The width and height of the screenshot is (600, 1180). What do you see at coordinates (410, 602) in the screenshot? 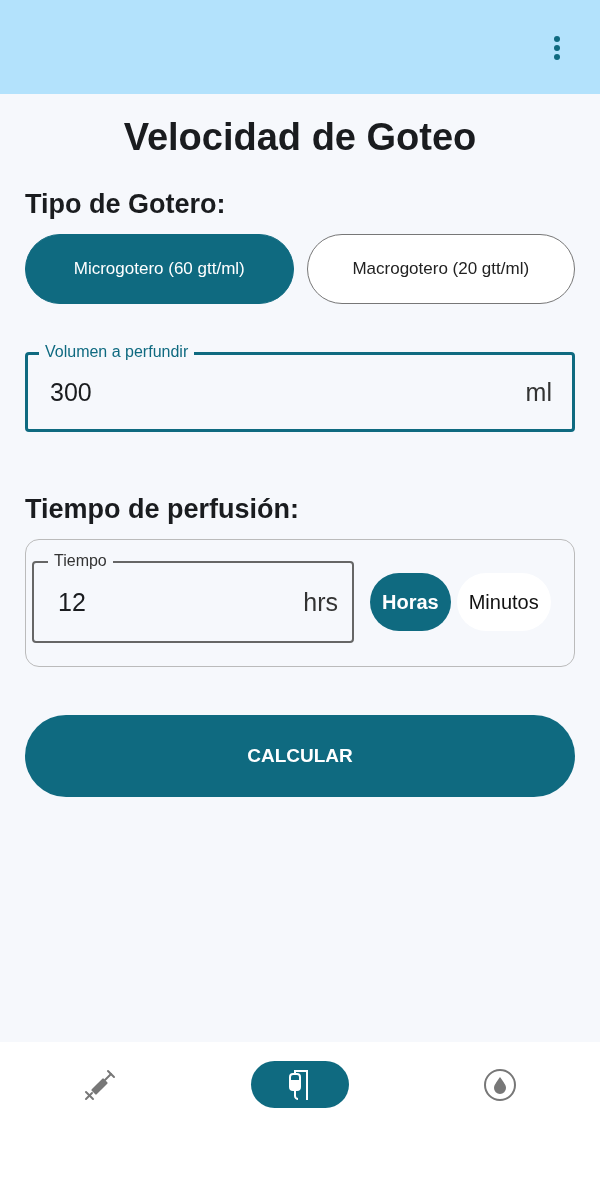
I see `unit-option: Horas` at bounding box center [410, 602].